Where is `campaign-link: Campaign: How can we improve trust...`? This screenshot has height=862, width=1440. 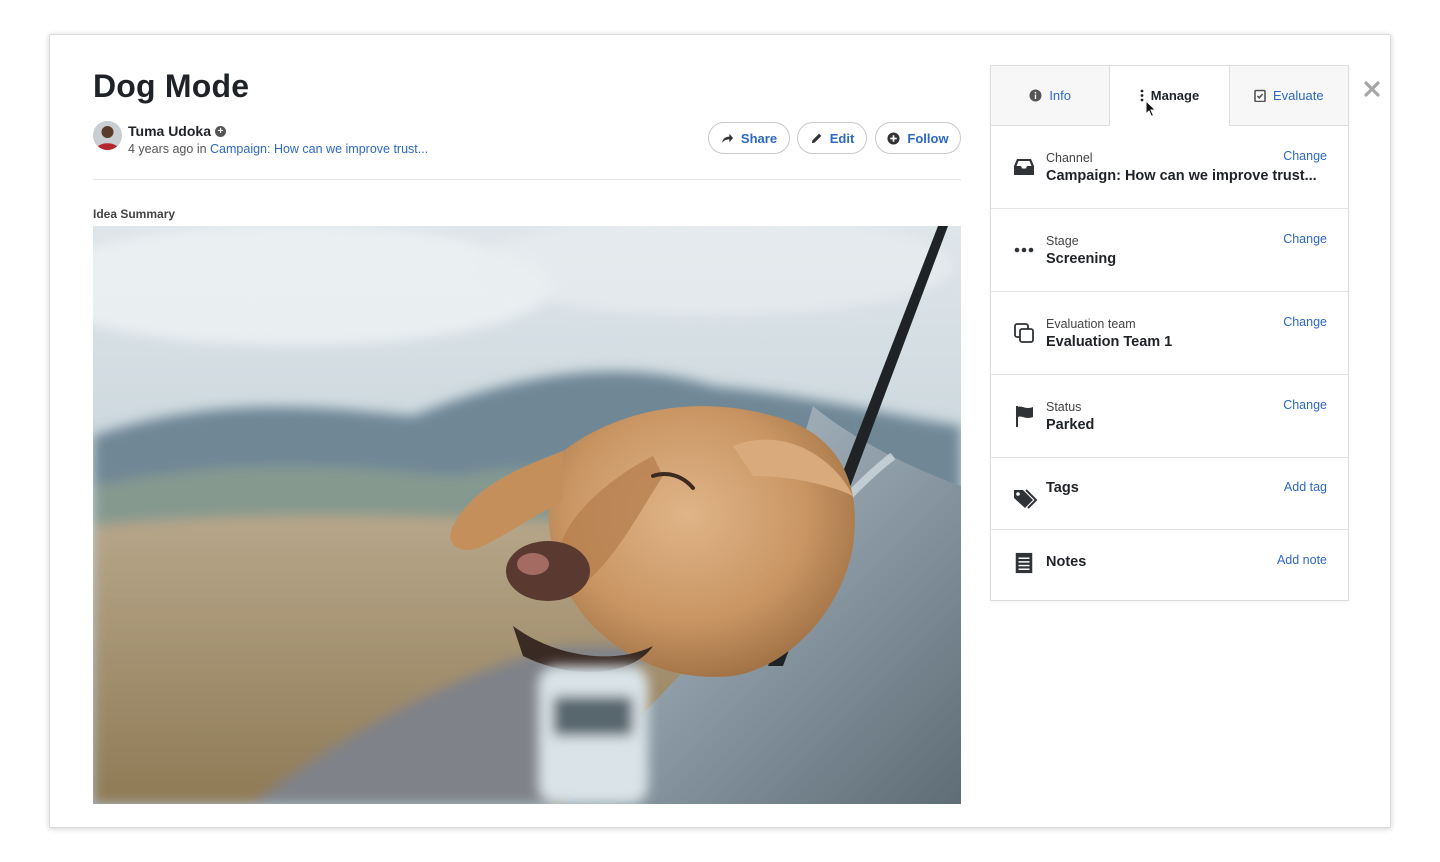
campaign-link: Campaign: How can we improve trust... is located at coordinates (319, 149).